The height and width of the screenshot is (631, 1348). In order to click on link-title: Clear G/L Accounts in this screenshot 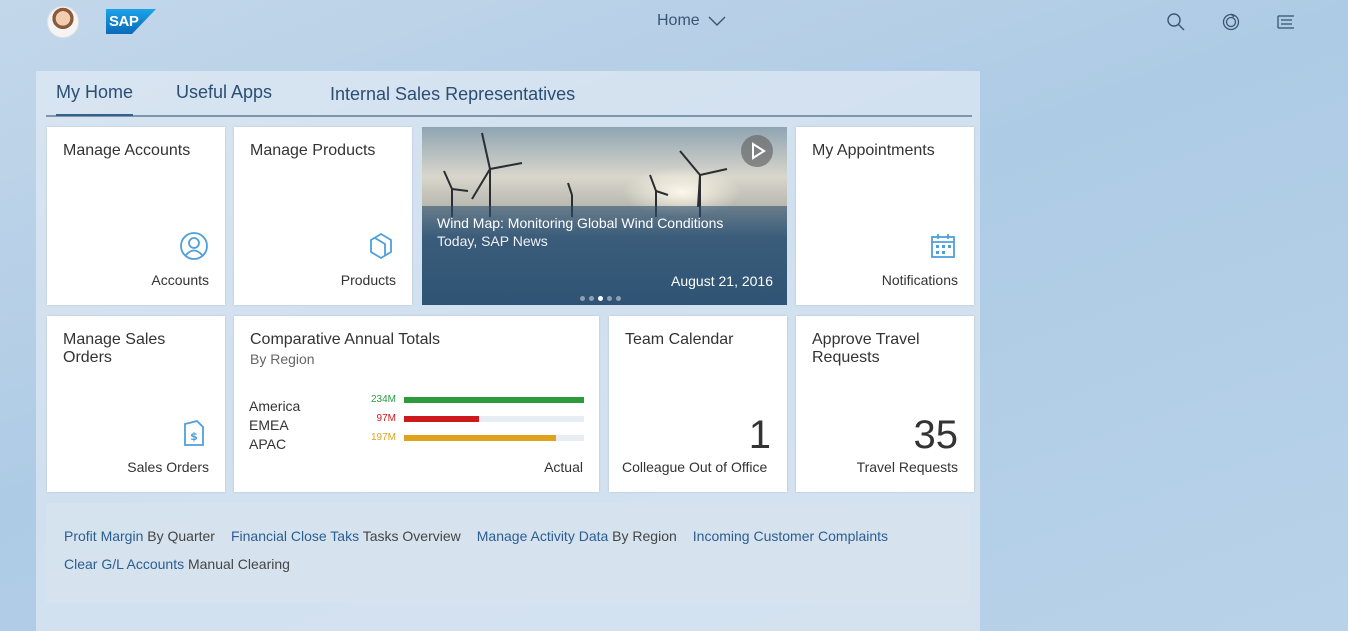, I will do `click(124, 564)`.